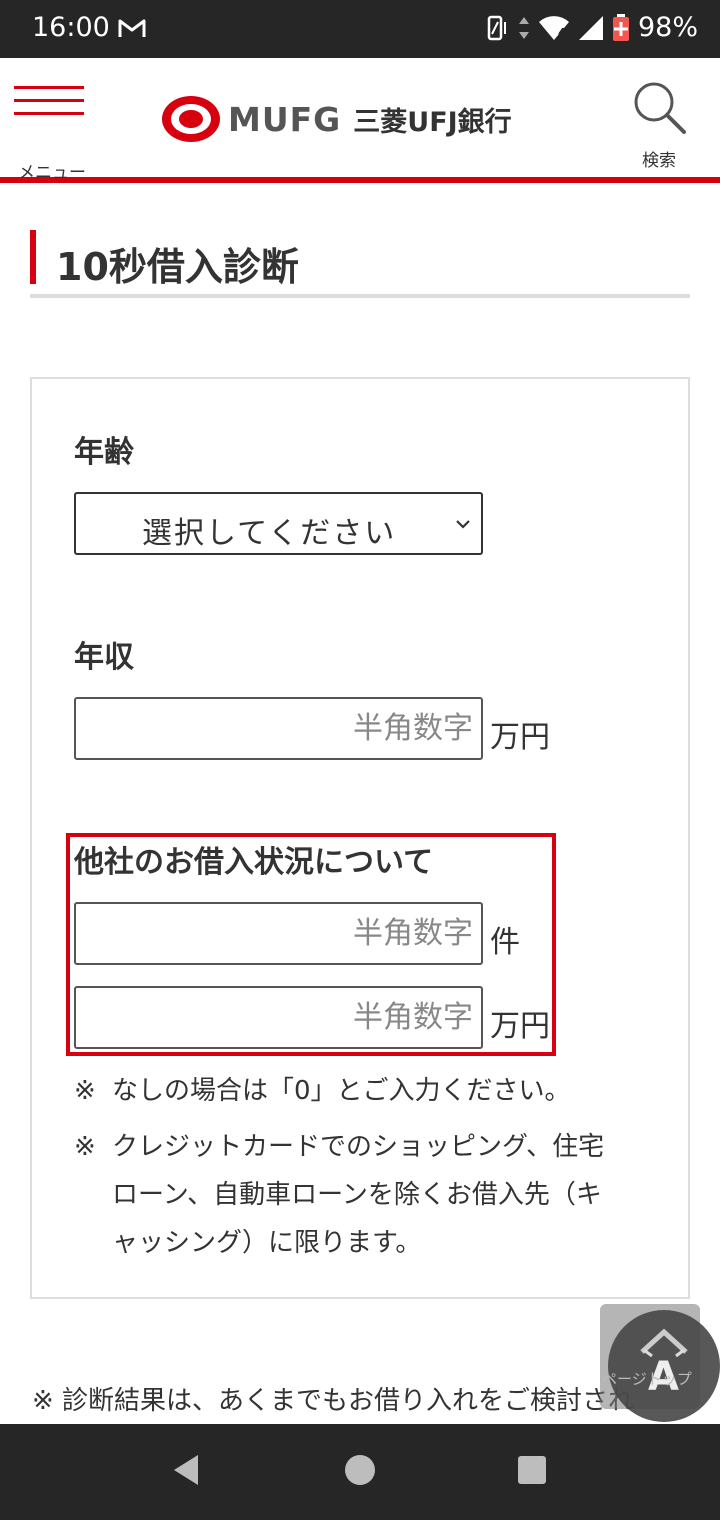  Describe the element at coordinates (50, 134) in the screenshot. I see `menu-button: メニュー` at that location.